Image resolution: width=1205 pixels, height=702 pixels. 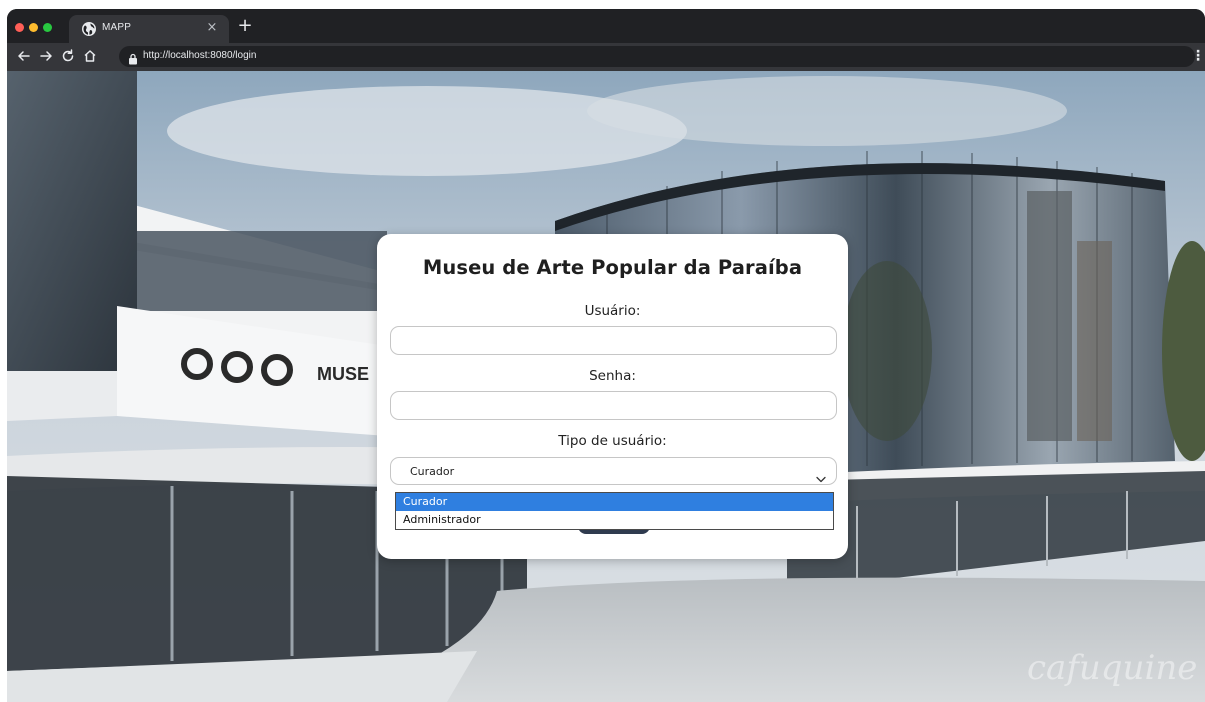 I want to click on chevron-down-icon, so click(x=821, y=475).